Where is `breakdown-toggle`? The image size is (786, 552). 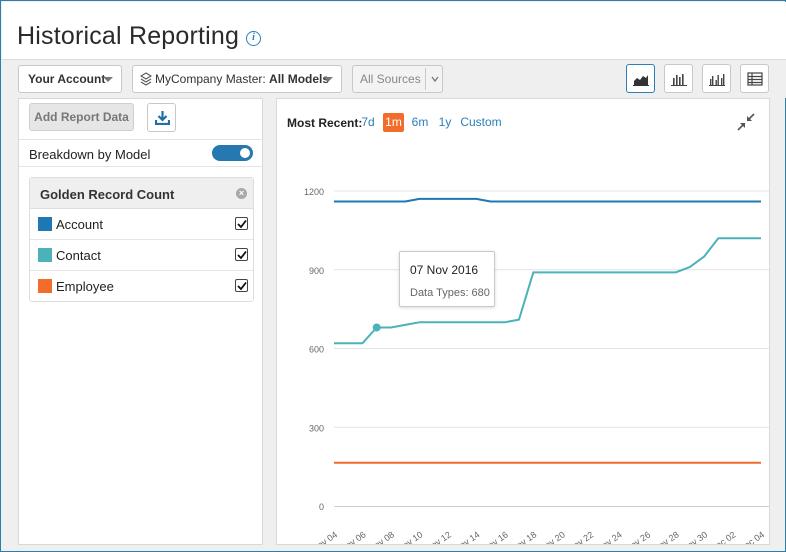
breakdown-toggle is located at coordinates (232, 153).